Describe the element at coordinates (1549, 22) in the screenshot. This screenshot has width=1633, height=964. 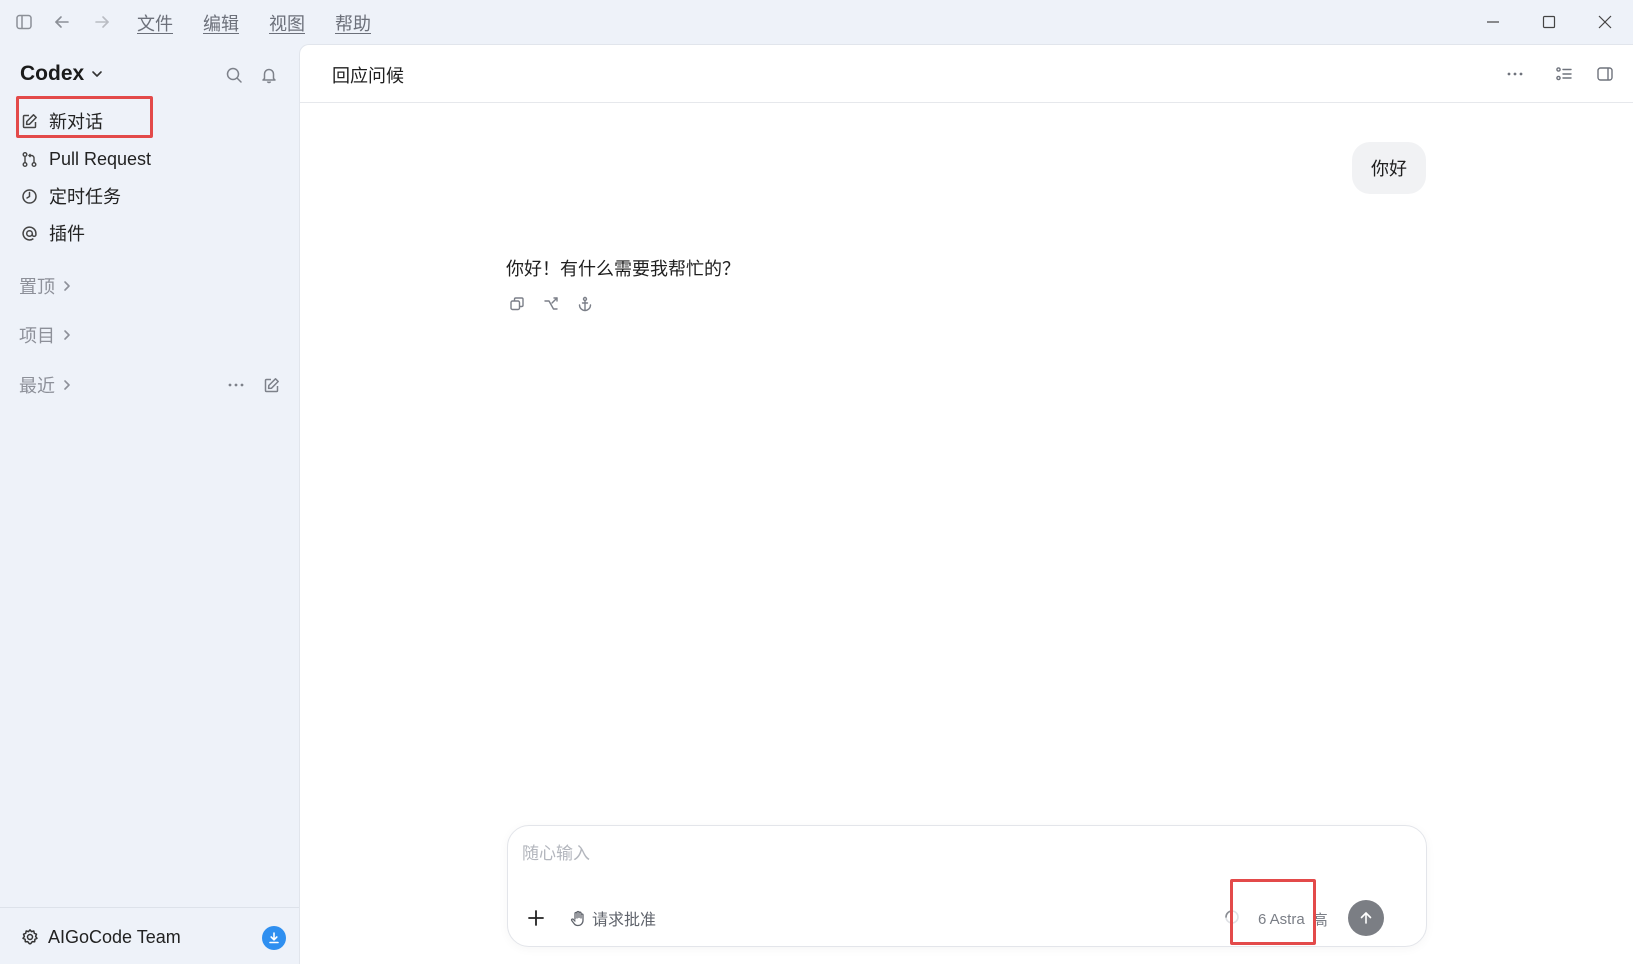
I see `maximize-button` at that location.